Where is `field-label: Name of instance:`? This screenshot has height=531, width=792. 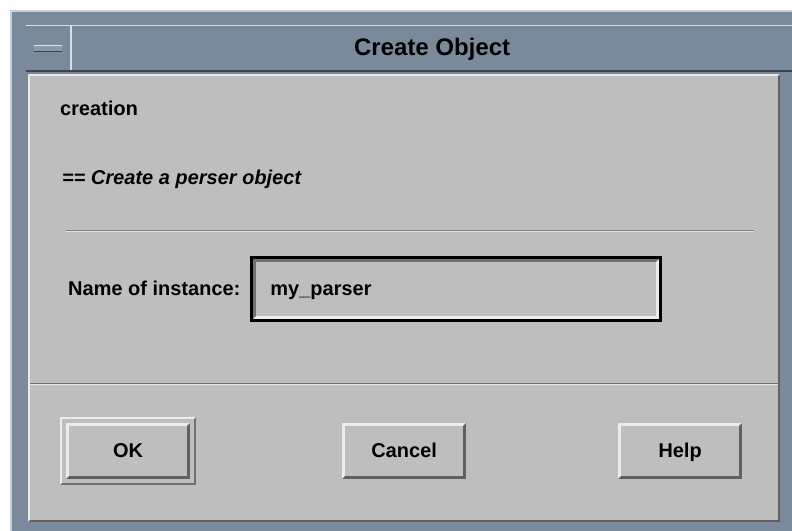 field-label: Name of instance: is located at coordinates (154, 289).